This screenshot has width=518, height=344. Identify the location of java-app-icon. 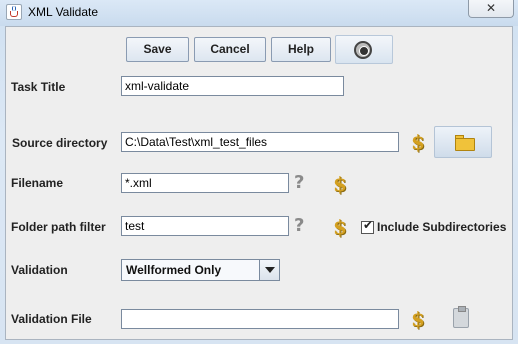
(14, 12).